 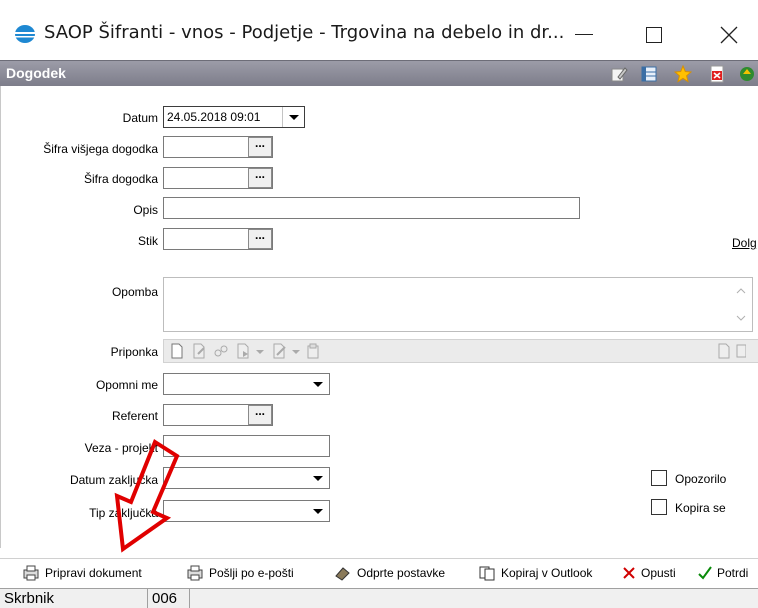 I want to click on close-button, so click(x=729, y=34).